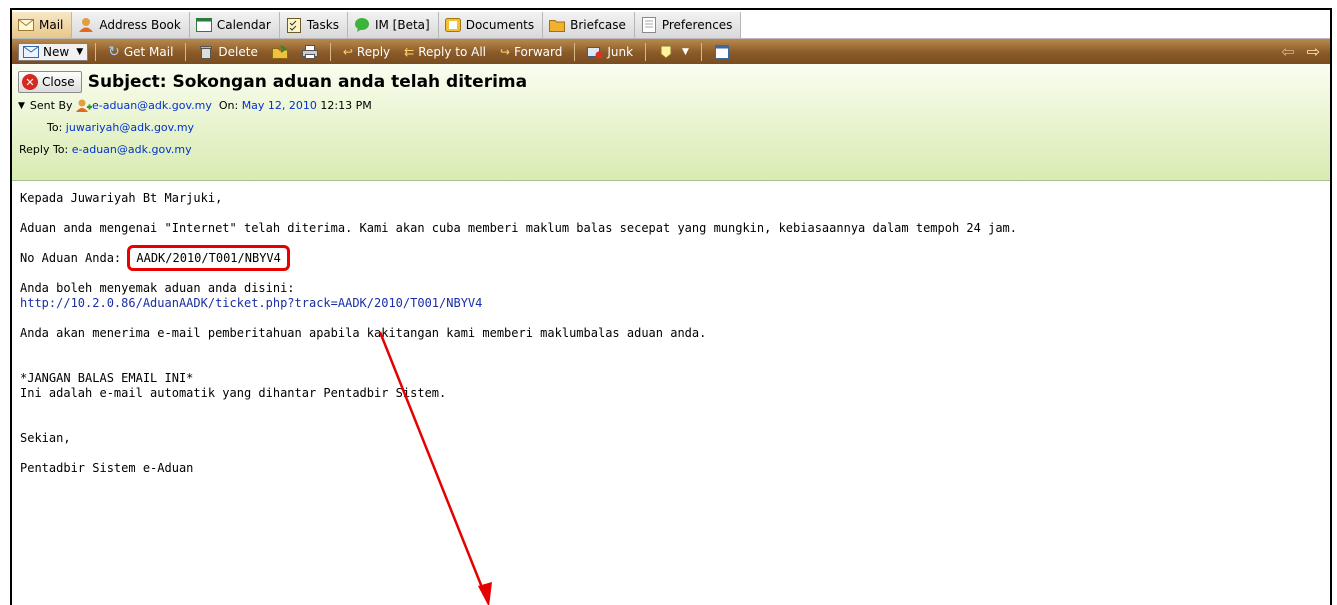 Image resolution: width=1337 pixels, height=605 pixels. I want to click on tab-calendar: Calendar, so click(234, 25).